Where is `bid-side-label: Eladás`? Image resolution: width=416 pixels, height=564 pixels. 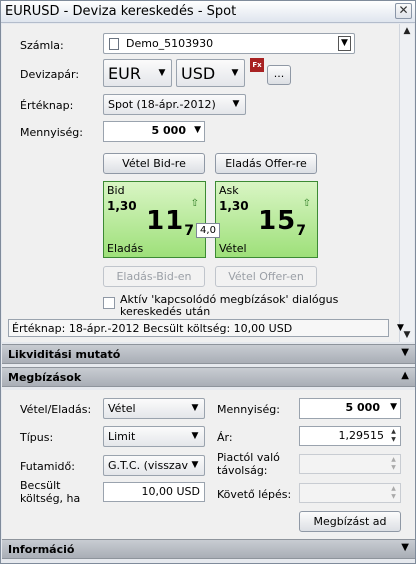 bid-side-label: Eladás is located at coordinates (125, 248).